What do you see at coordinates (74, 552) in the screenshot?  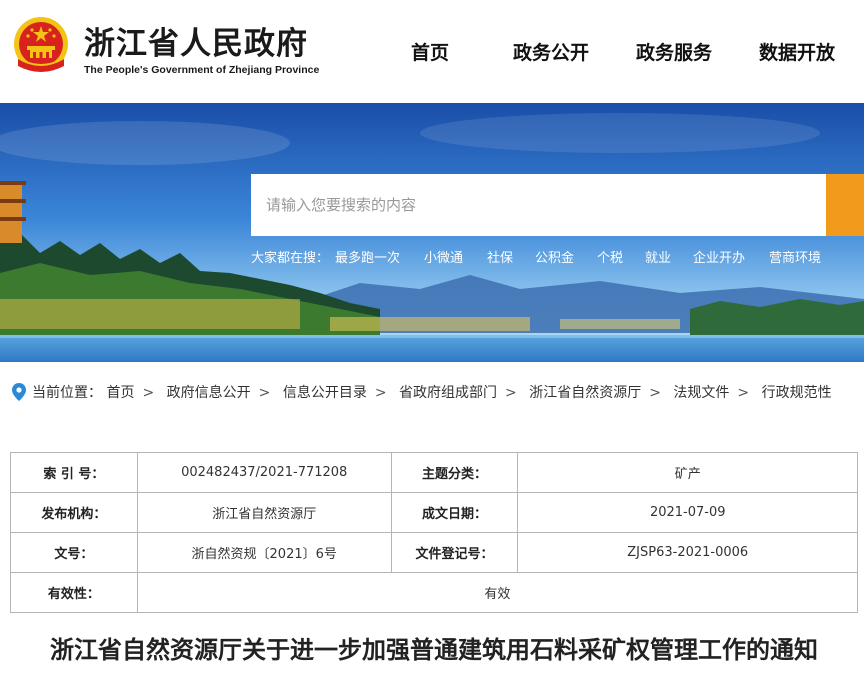 I see `meta-label-doc-number: 文号：` at bounding box center [74, 552].